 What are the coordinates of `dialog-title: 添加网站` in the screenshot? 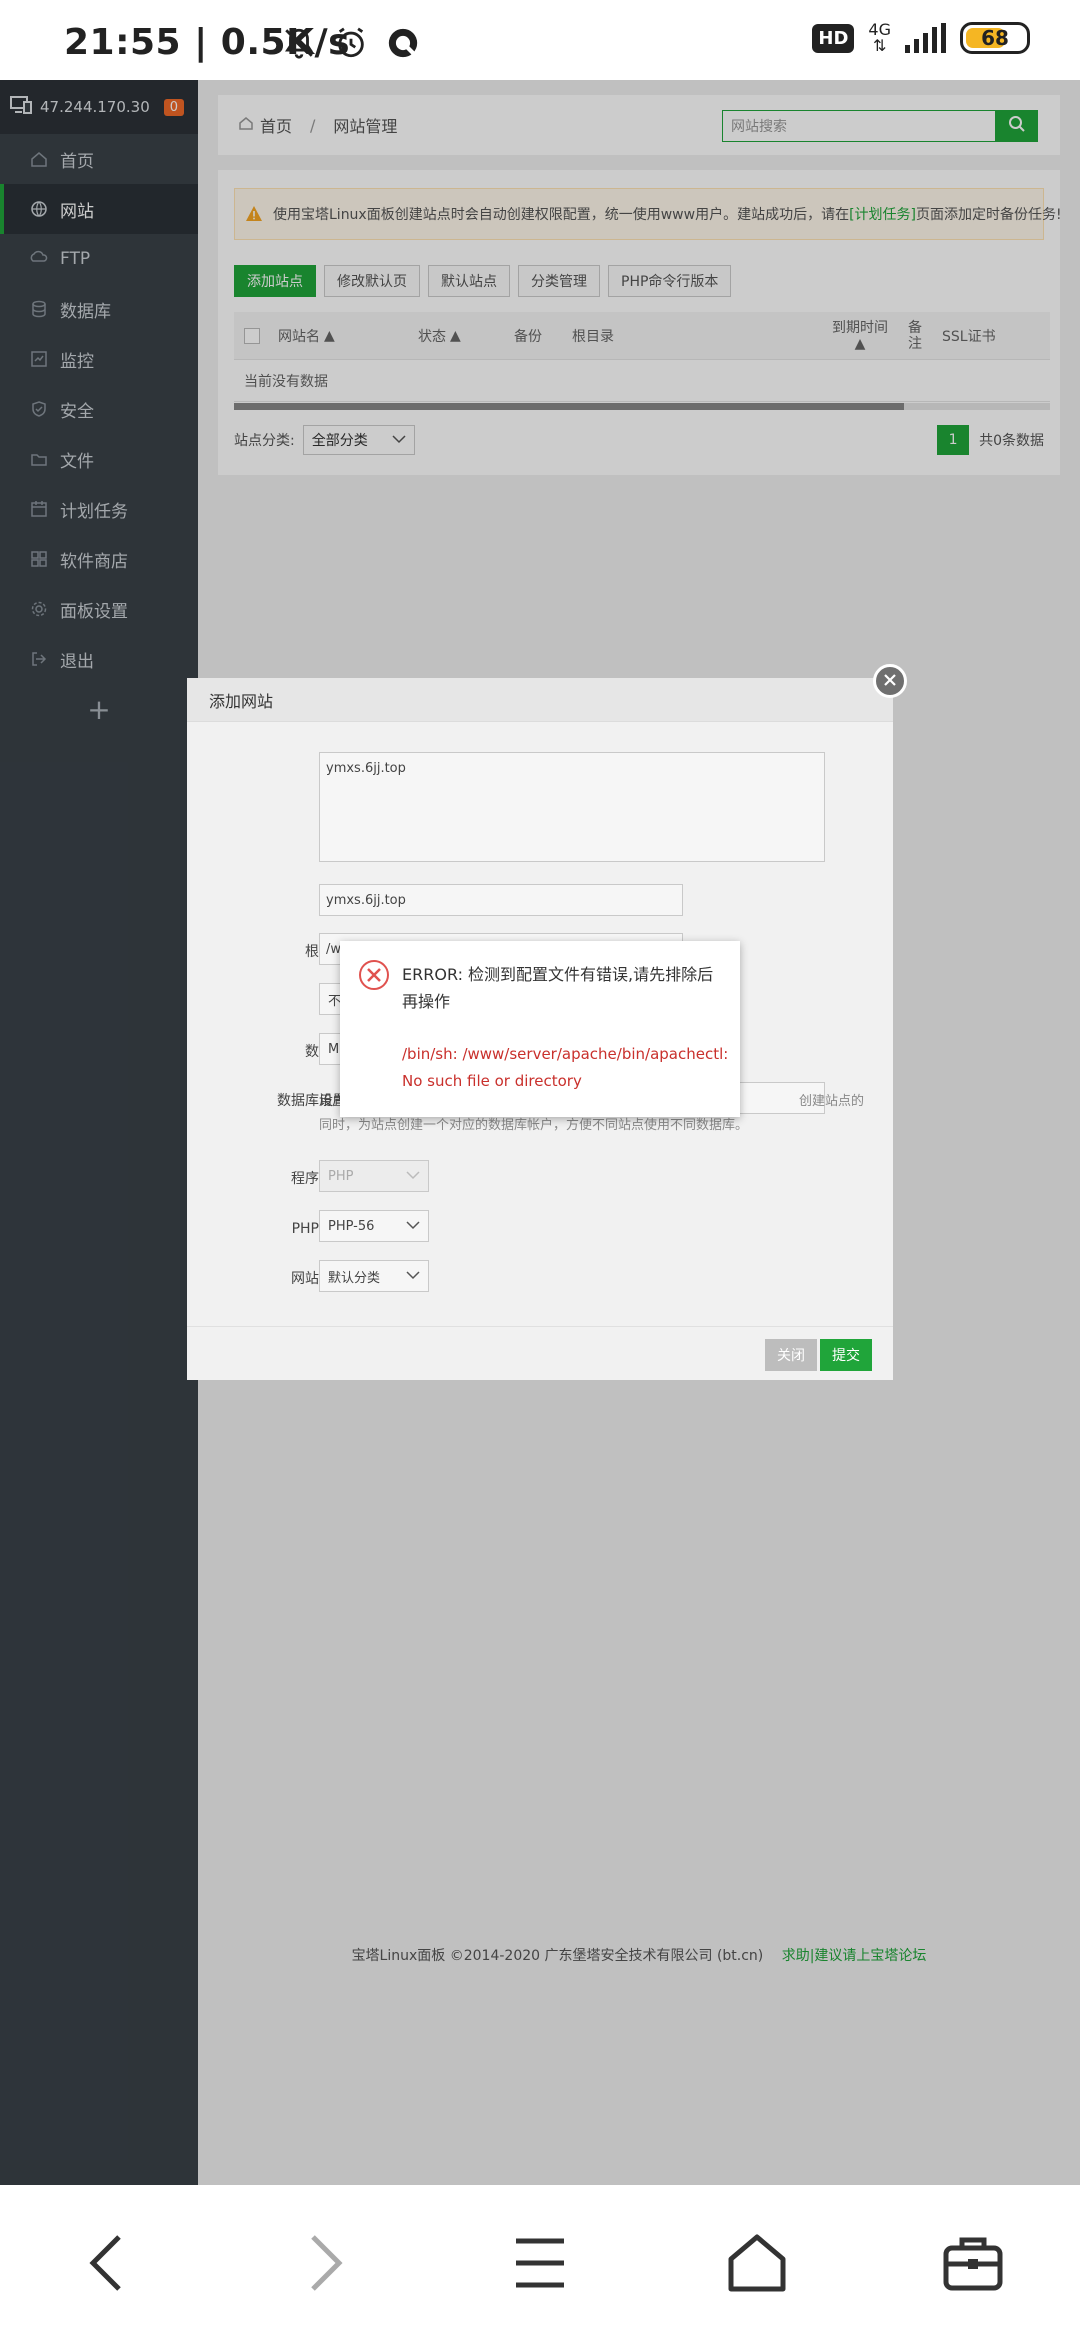 It's located at (540, 700).